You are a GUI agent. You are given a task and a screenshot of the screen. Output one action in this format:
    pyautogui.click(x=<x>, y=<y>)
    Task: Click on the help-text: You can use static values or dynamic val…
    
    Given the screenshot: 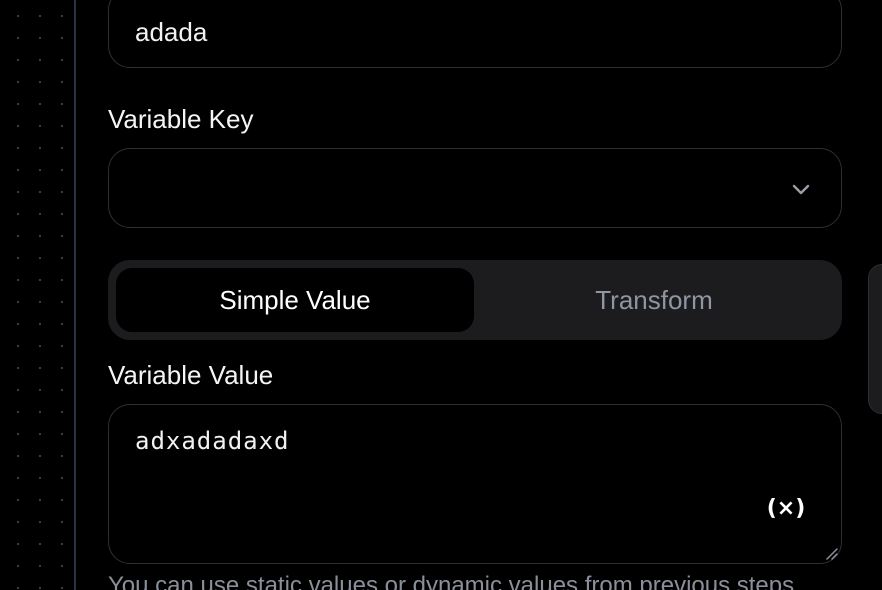 What is the action you would take?
    pyautogui.click(x=451, y=581)
    